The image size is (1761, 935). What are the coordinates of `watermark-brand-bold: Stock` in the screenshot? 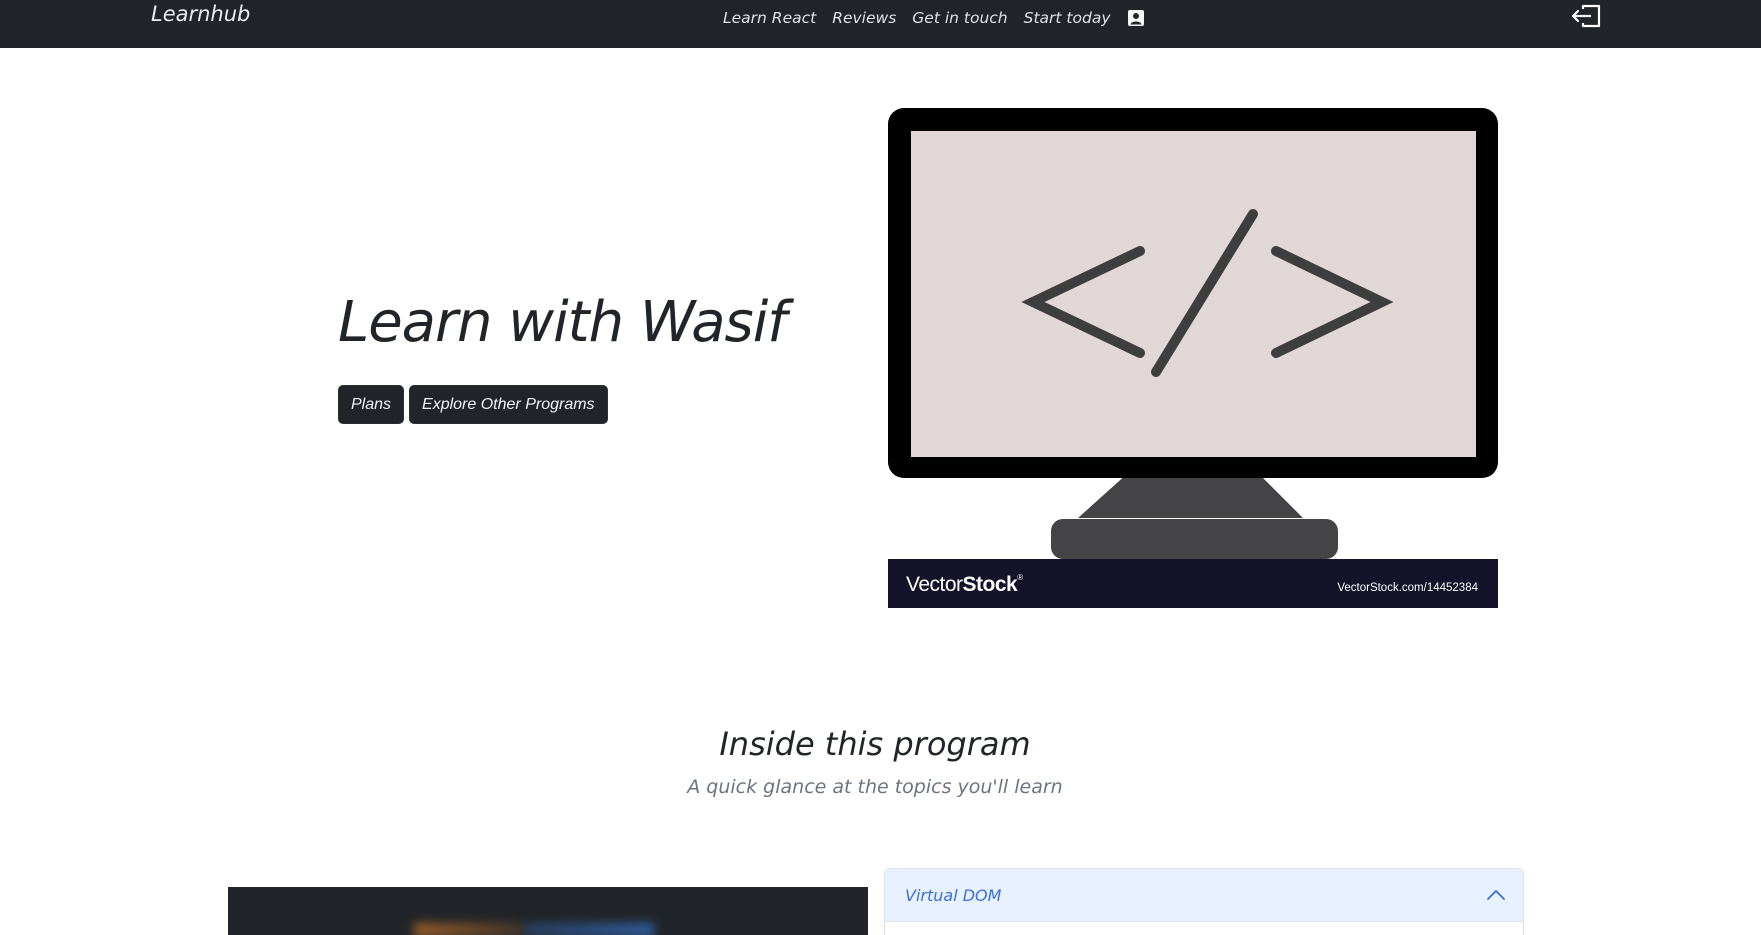 It's located at (991, 584).